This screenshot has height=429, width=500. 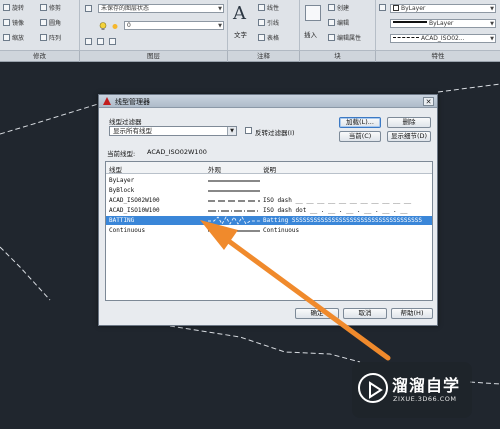 I want to click on watermark-url: ZIXUE.3D66.COM, so click(x=425, y=399).